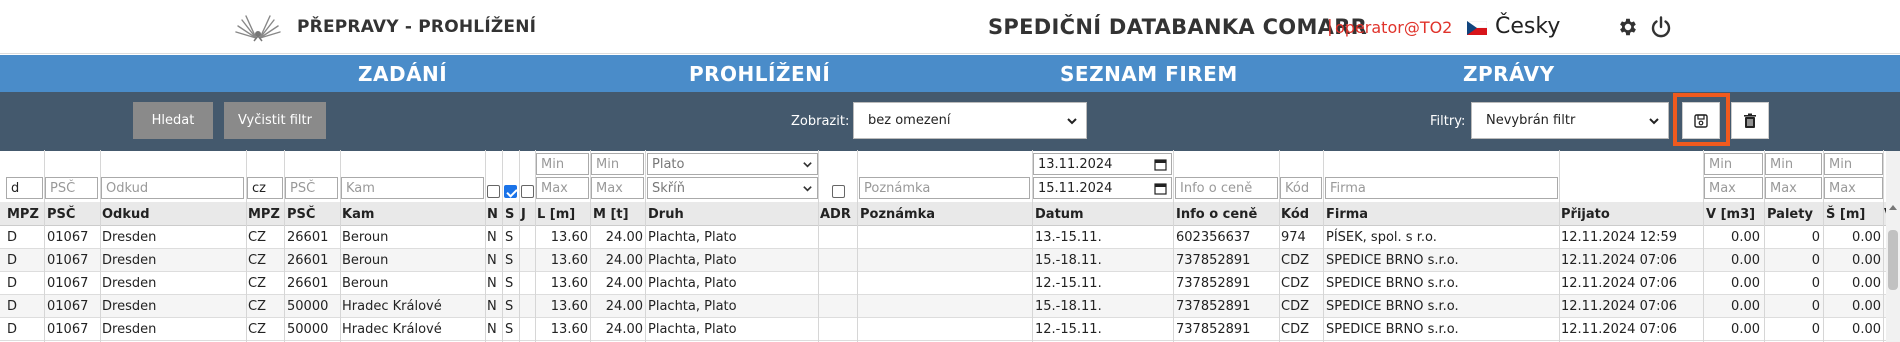 Image resolution: width=1900 pixels, height=342 pixels. I want to click on s-max-input: Max, so click(1853, 188).